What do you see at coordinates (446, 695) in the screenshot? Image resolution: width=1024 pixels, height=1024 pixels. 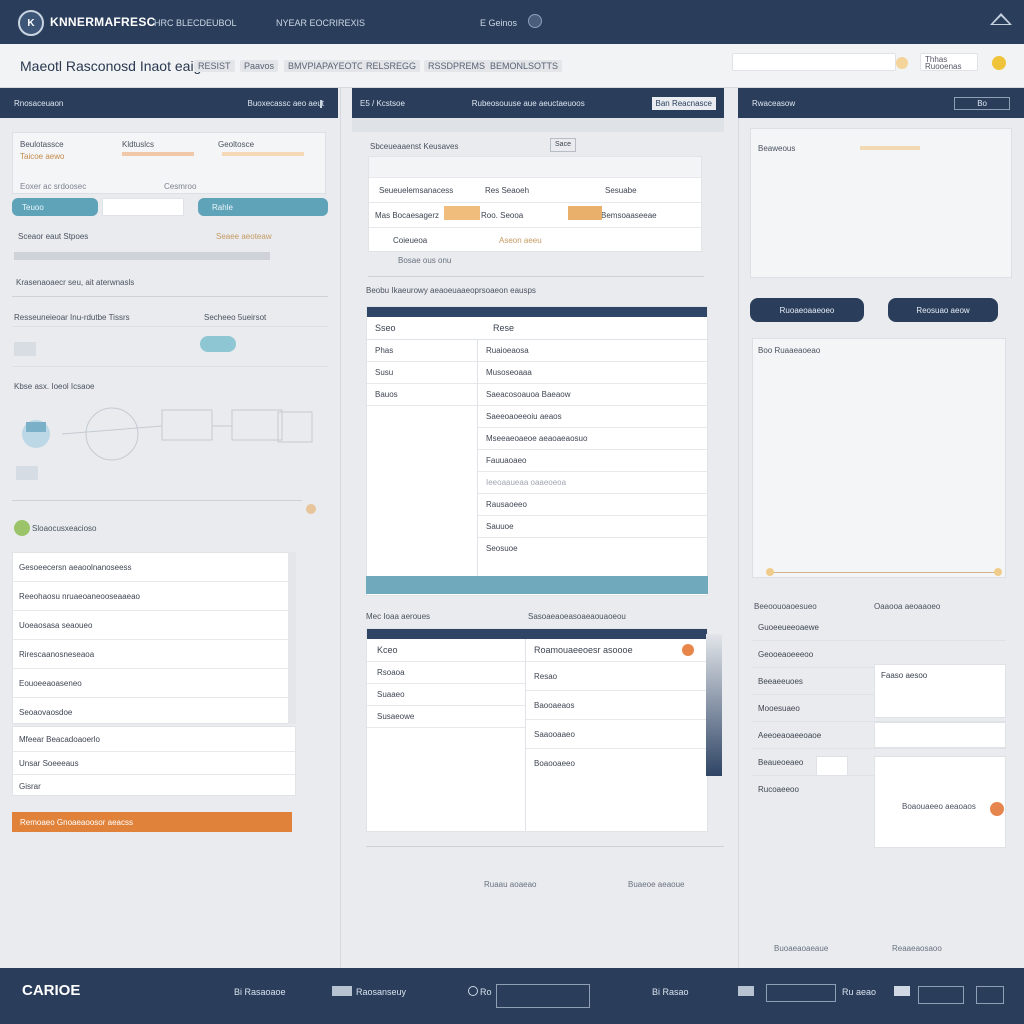 I see `table-row: Suaaeo` at bounding box center [446, 695].